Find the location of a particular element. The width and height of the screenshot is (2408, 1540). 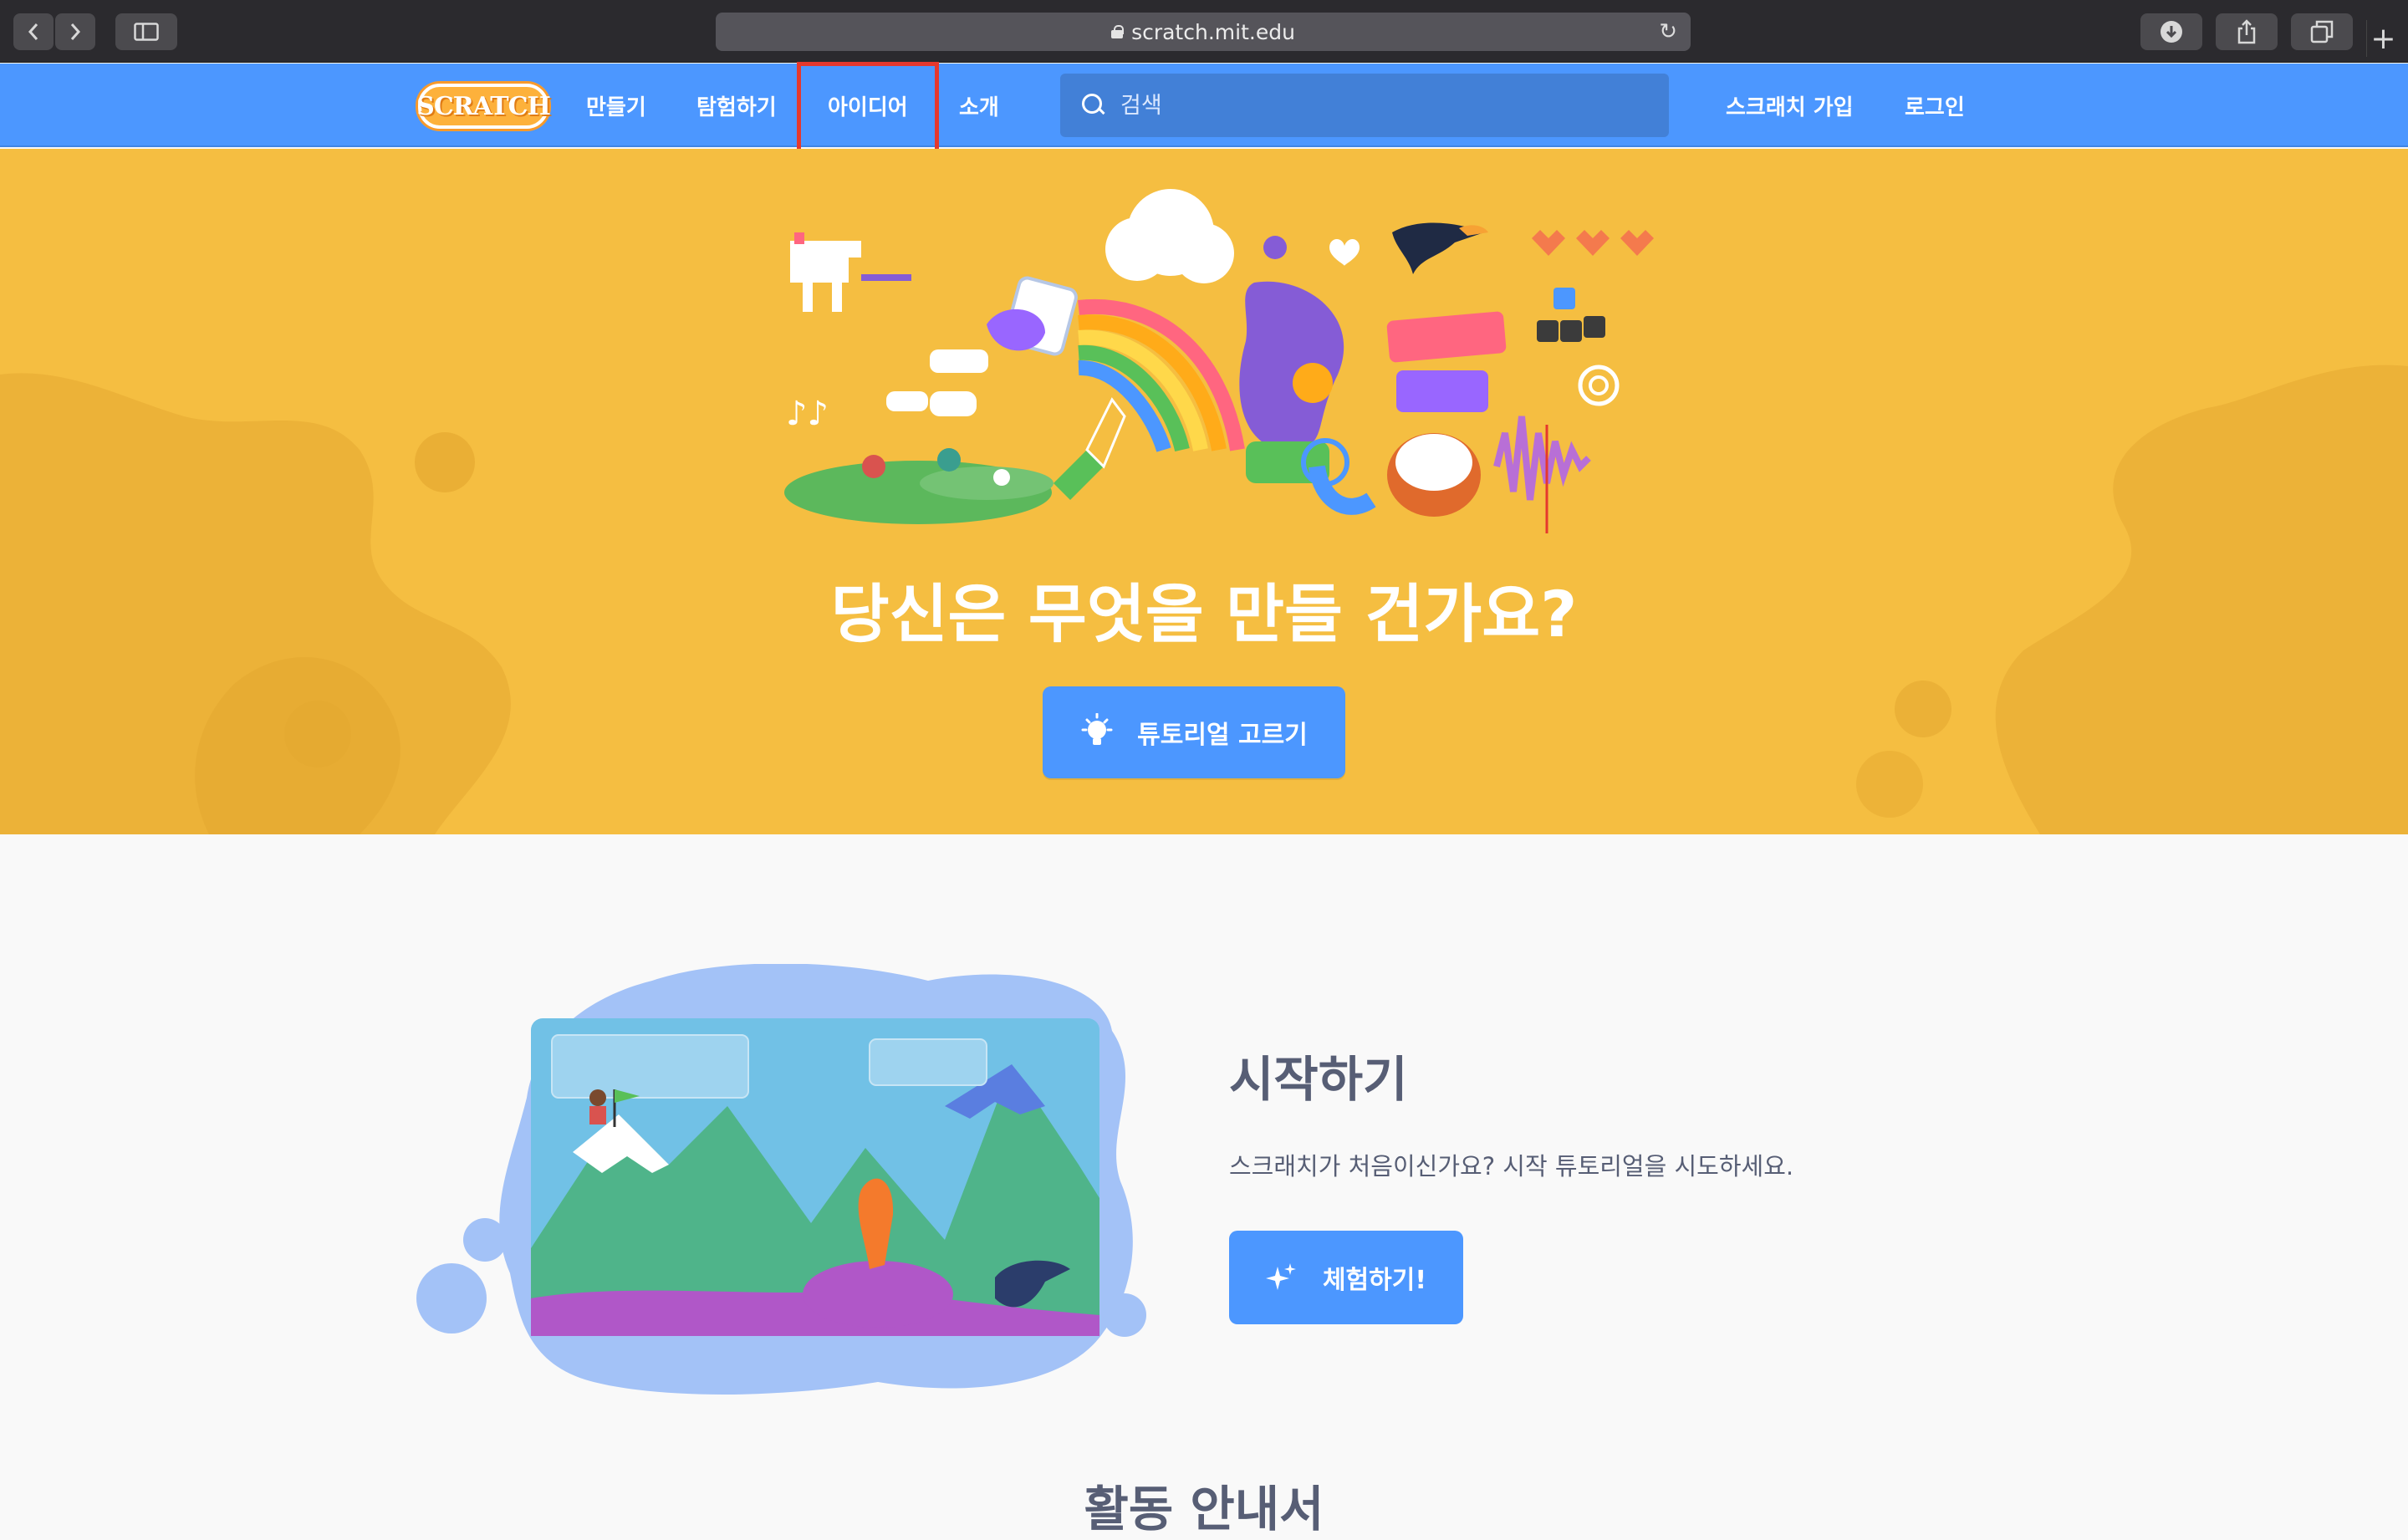

hero-title: 당신은 무엇을 만들 건가요? is located at coordinates (1204, 614).